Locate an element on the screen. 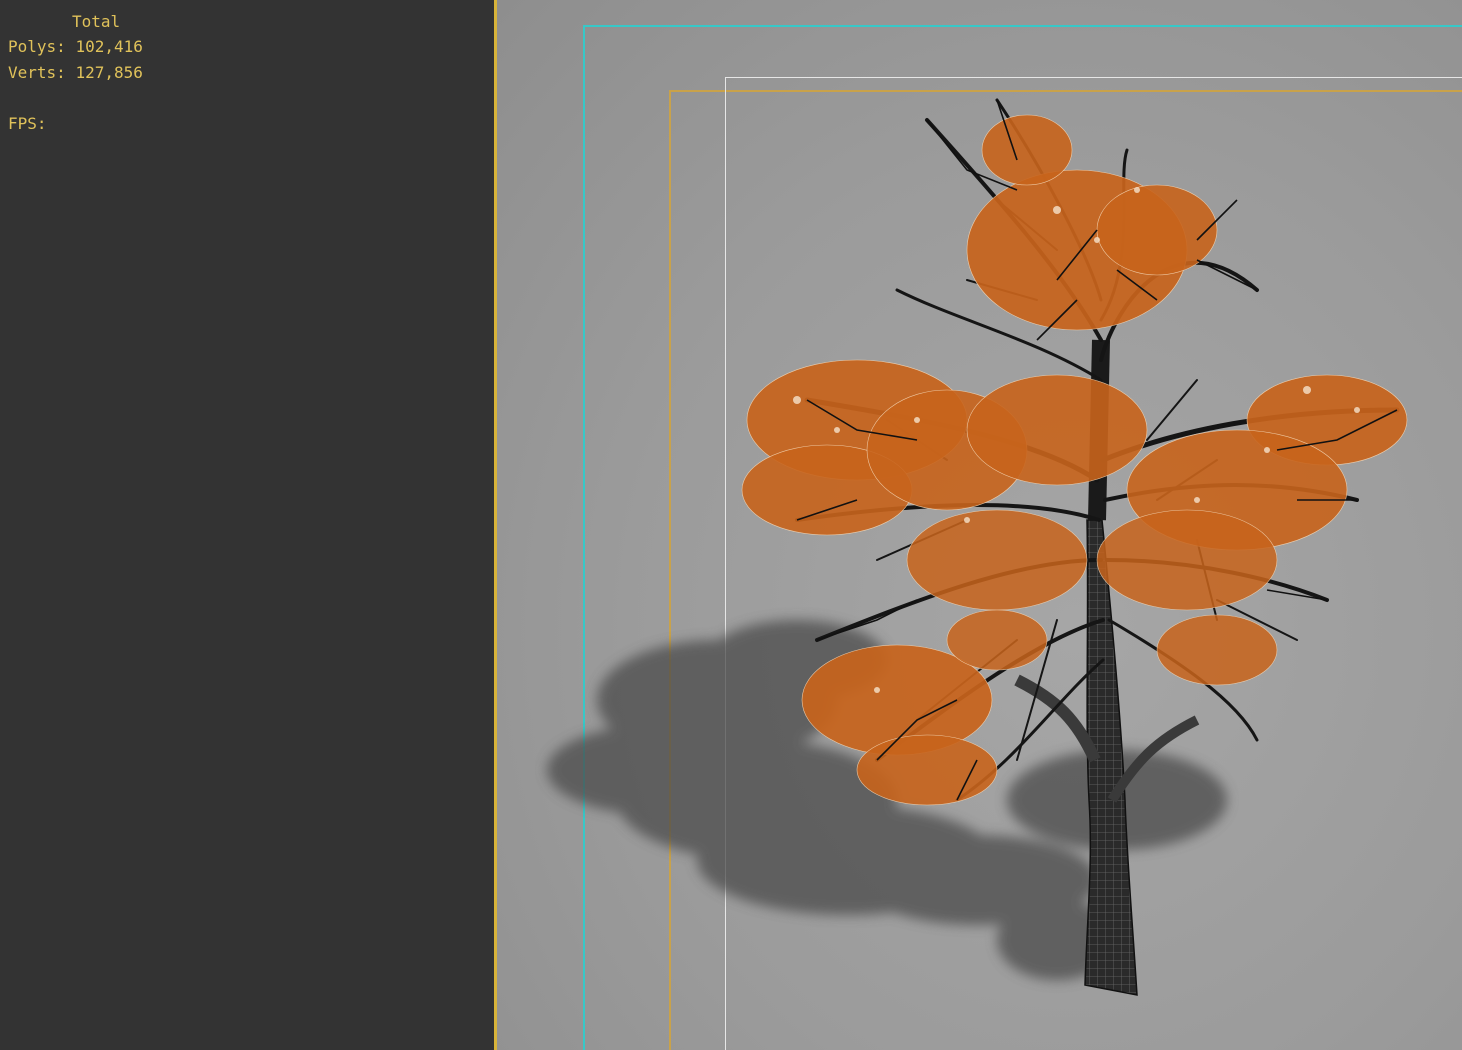 This screenshot has width=1462, height=1050. polys-value: 102,416 is located at coordinates (109, 46).